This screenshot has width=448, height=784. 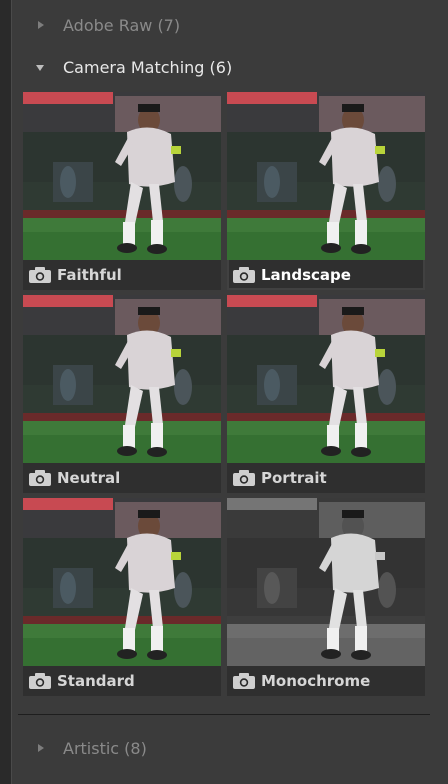 I want to click on profile-caption: Landscape, so click(x=326, y=275).